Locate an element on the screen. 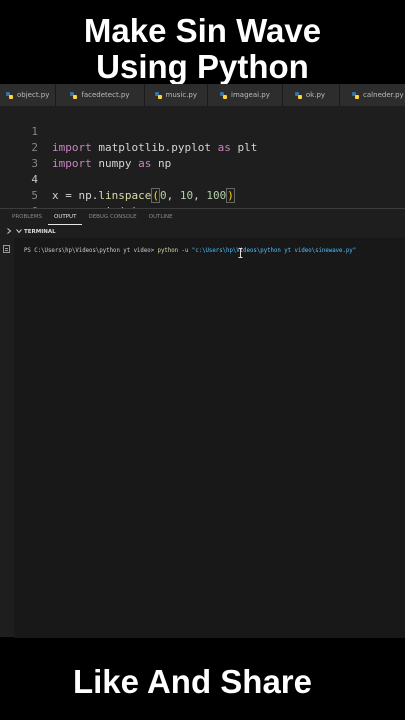 The width and height of the screenshot is (405, 720). tab-facedetect: facedetect.py is located at coordinates (100, 95).